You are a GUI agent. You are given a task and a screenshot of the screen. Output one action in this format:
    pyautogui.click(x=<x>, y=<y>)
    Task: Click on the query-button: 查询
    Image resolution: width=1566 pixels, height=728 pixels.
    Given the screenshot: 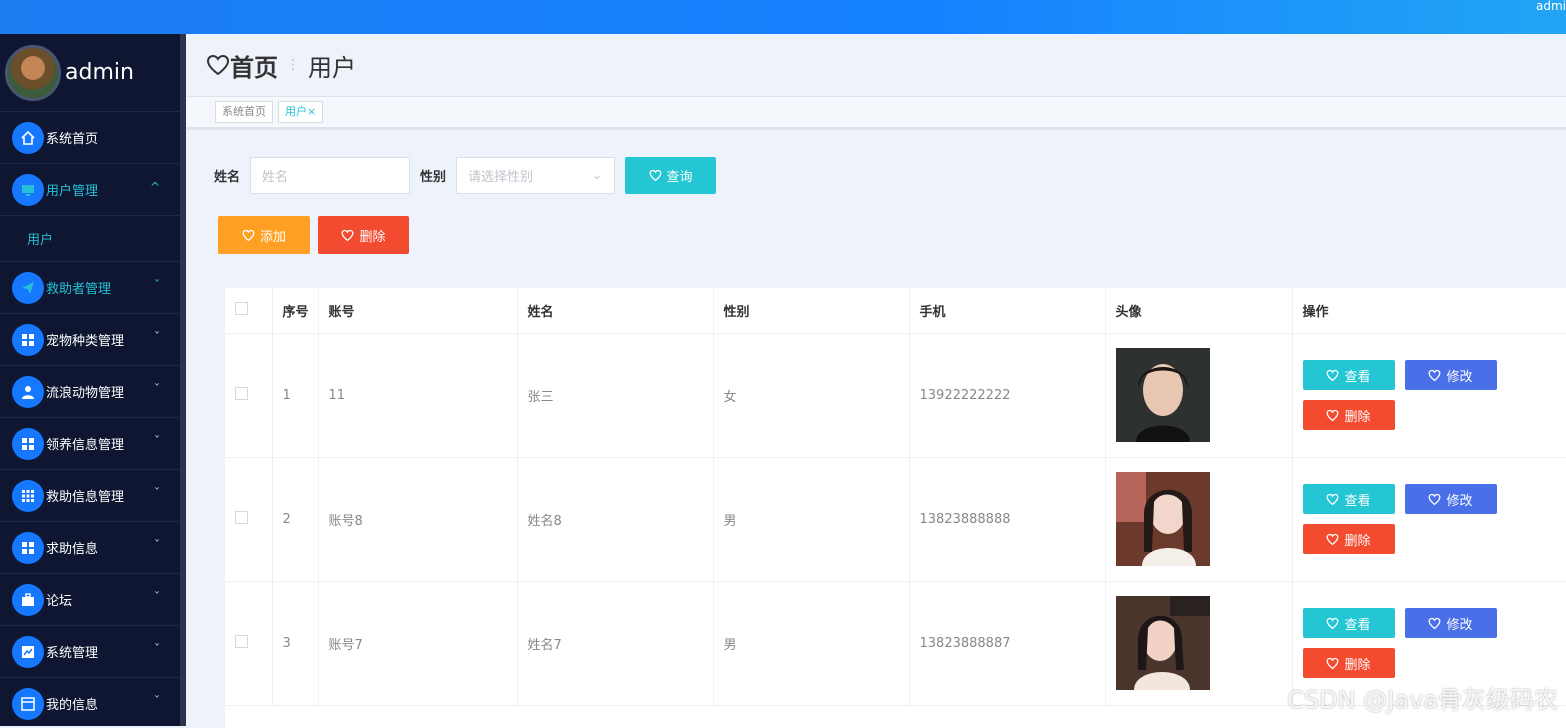 What is the action you would take?
    pyautogui.click(x=671, y=175)
    